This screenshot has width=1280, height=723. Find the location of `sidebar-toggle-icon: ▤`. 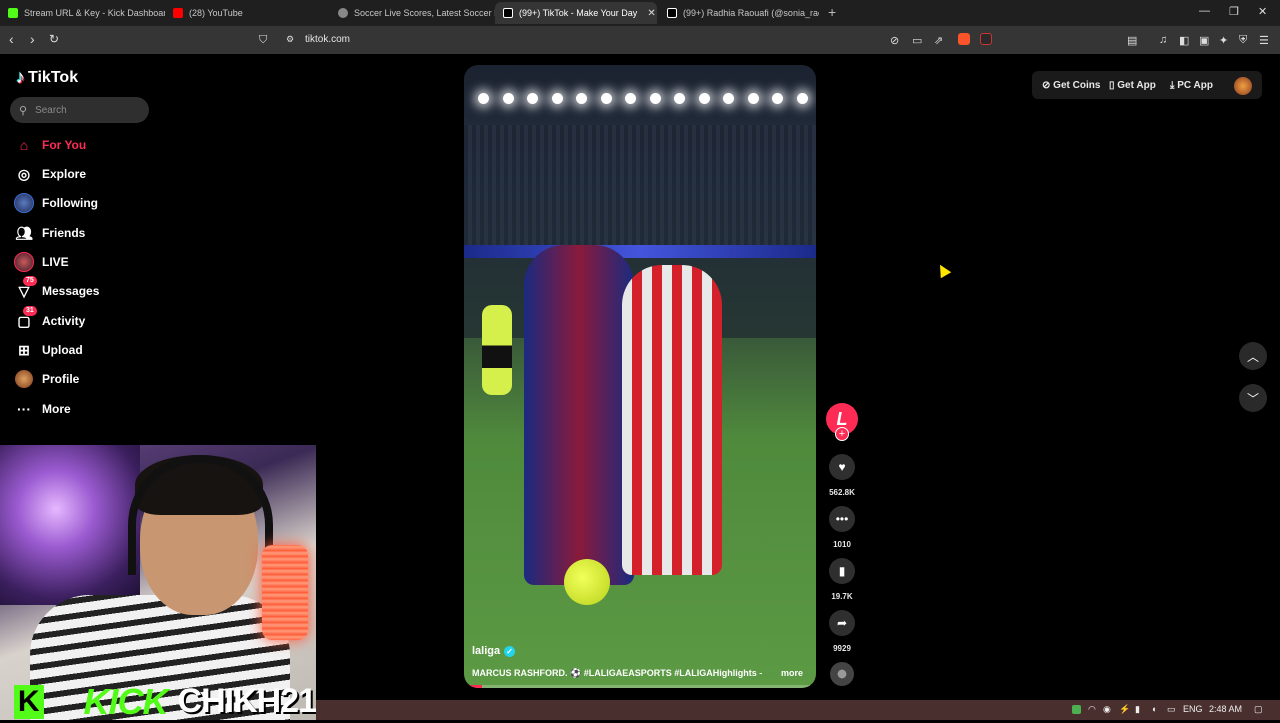

sidebar-toggle-icon: ▤ is located at coordinates (1132, 40).